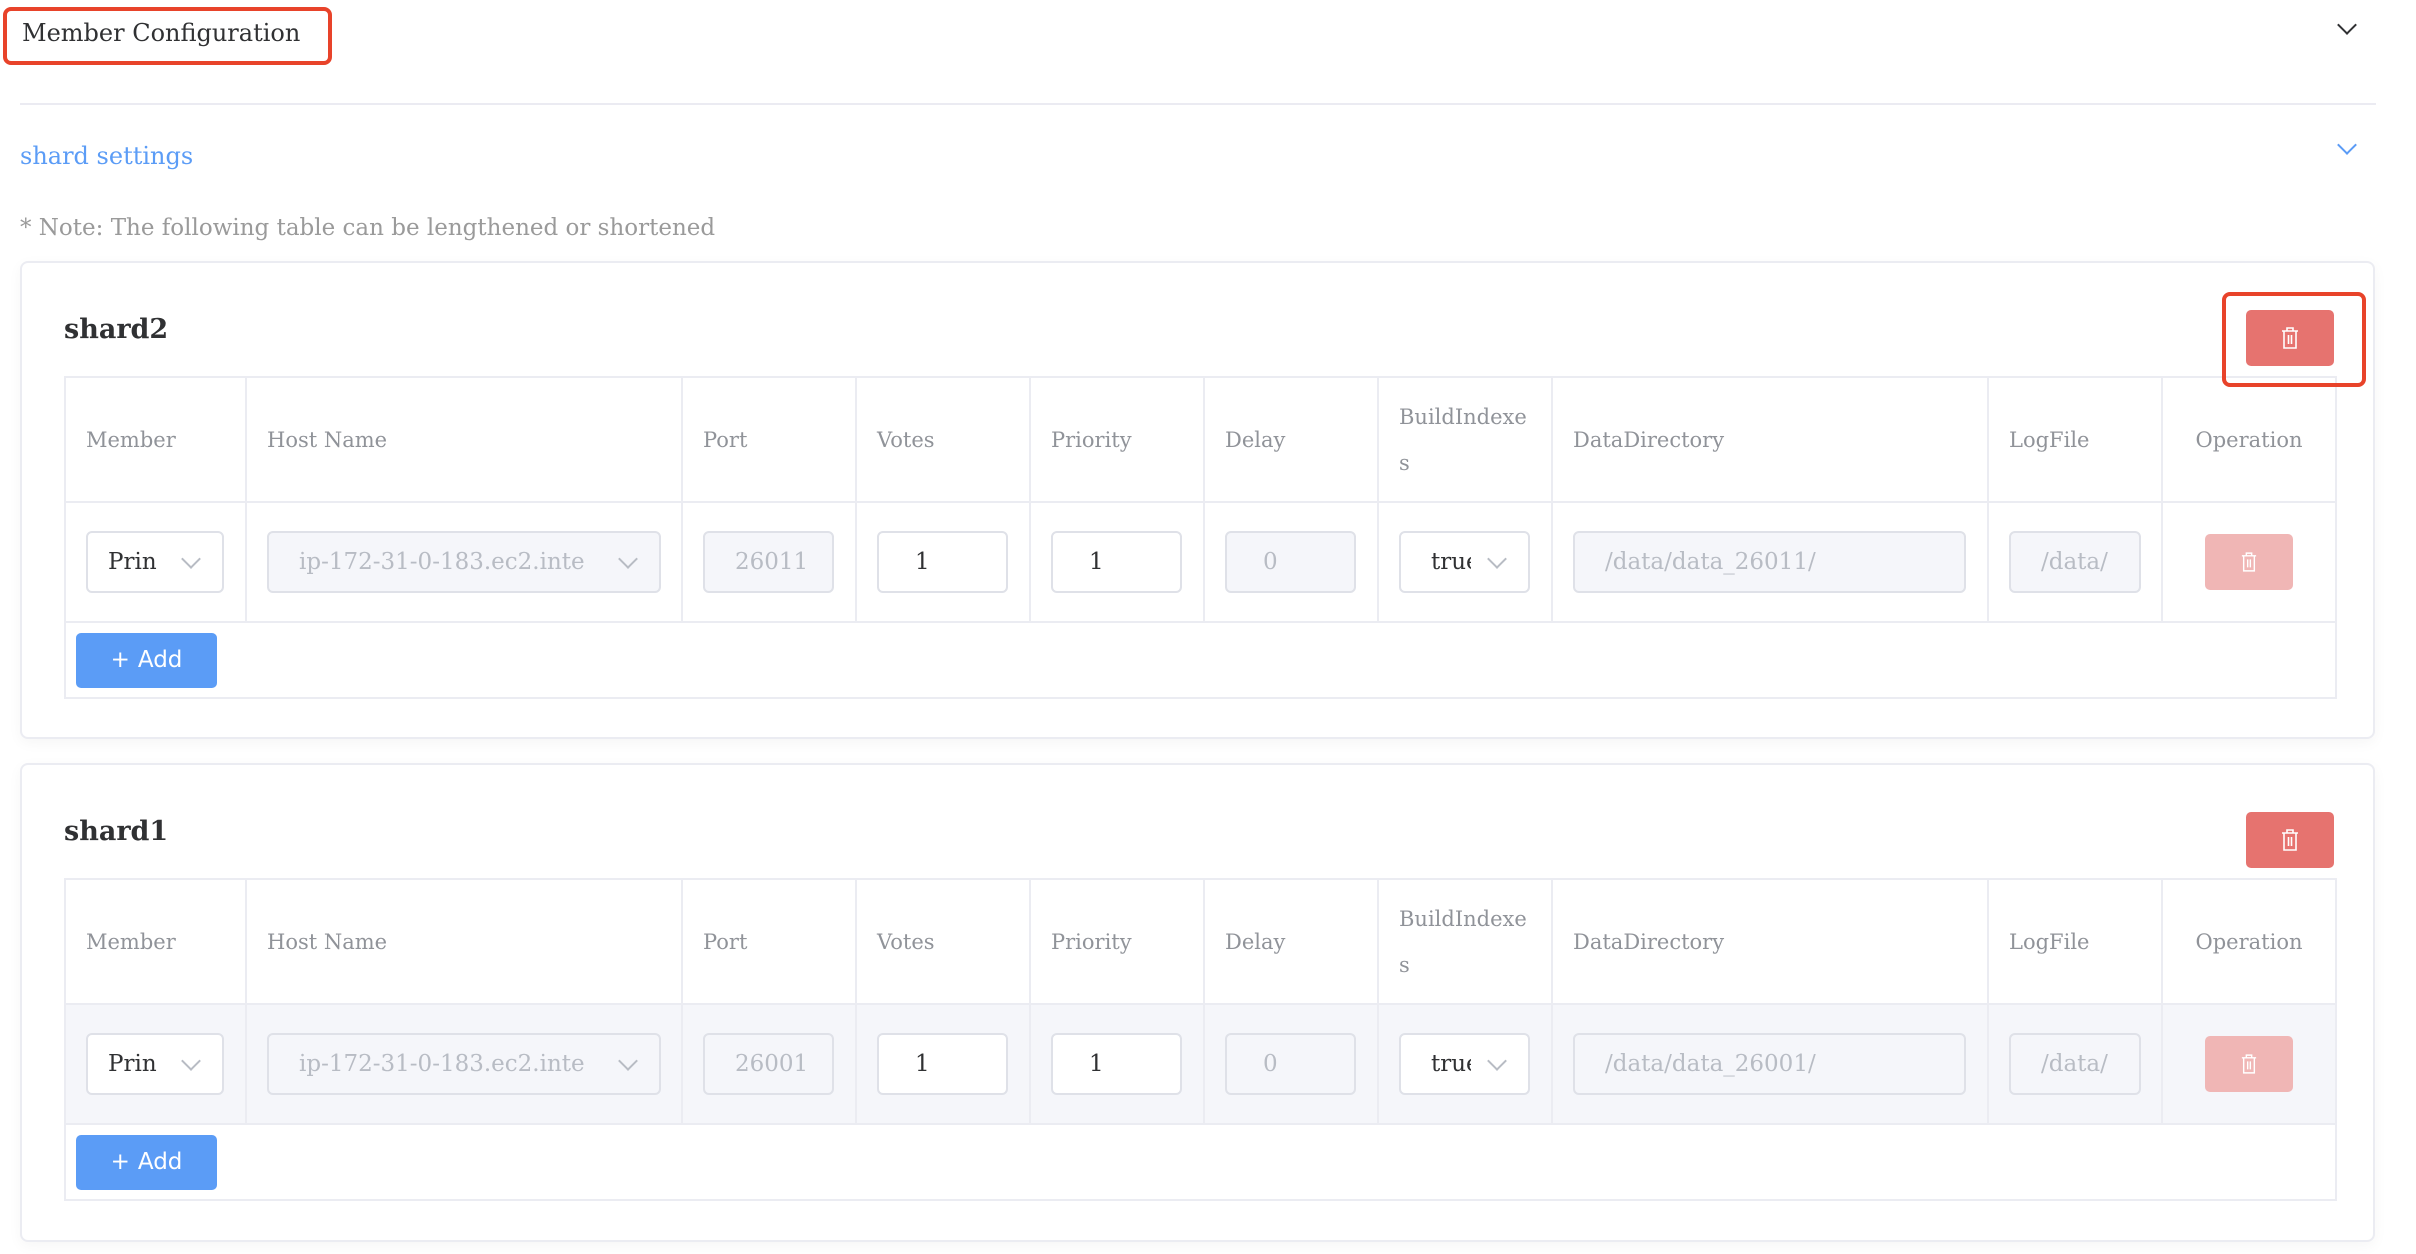 This screenshot has height=1254, width=2416. What do you see at coordinates (2294, 339) in the screenshot?
I see `highlight-annotation-delete` at bounding box center [2294, 339].